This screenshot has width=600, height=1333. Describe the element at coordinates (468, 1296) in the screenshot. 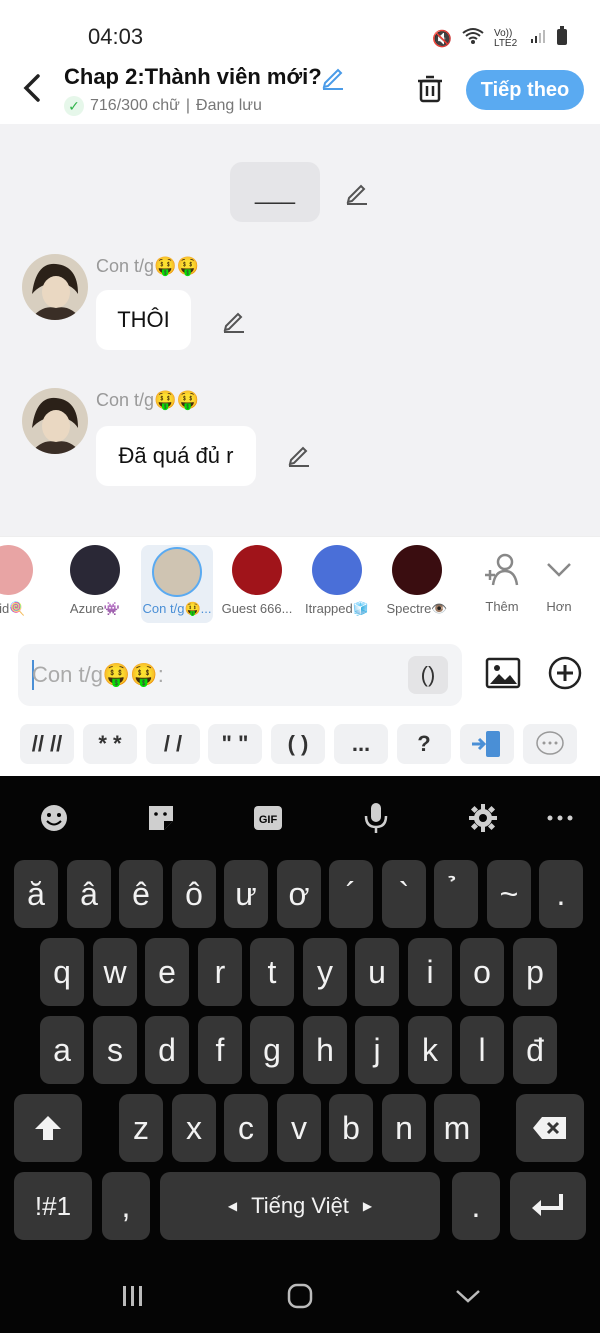

I see `back-chevron-icon` at that location.